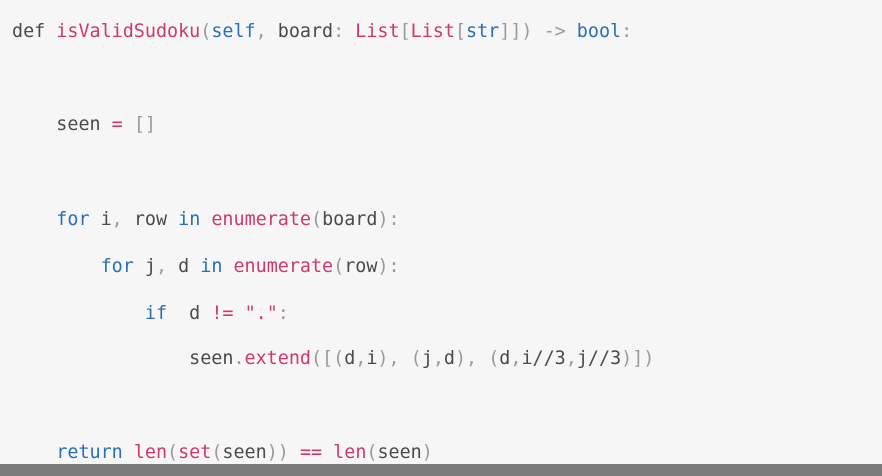  What do you see at coordinates (195, 452) in the screenshot?
I see `code-token: set` at bounding box center [195, 452].